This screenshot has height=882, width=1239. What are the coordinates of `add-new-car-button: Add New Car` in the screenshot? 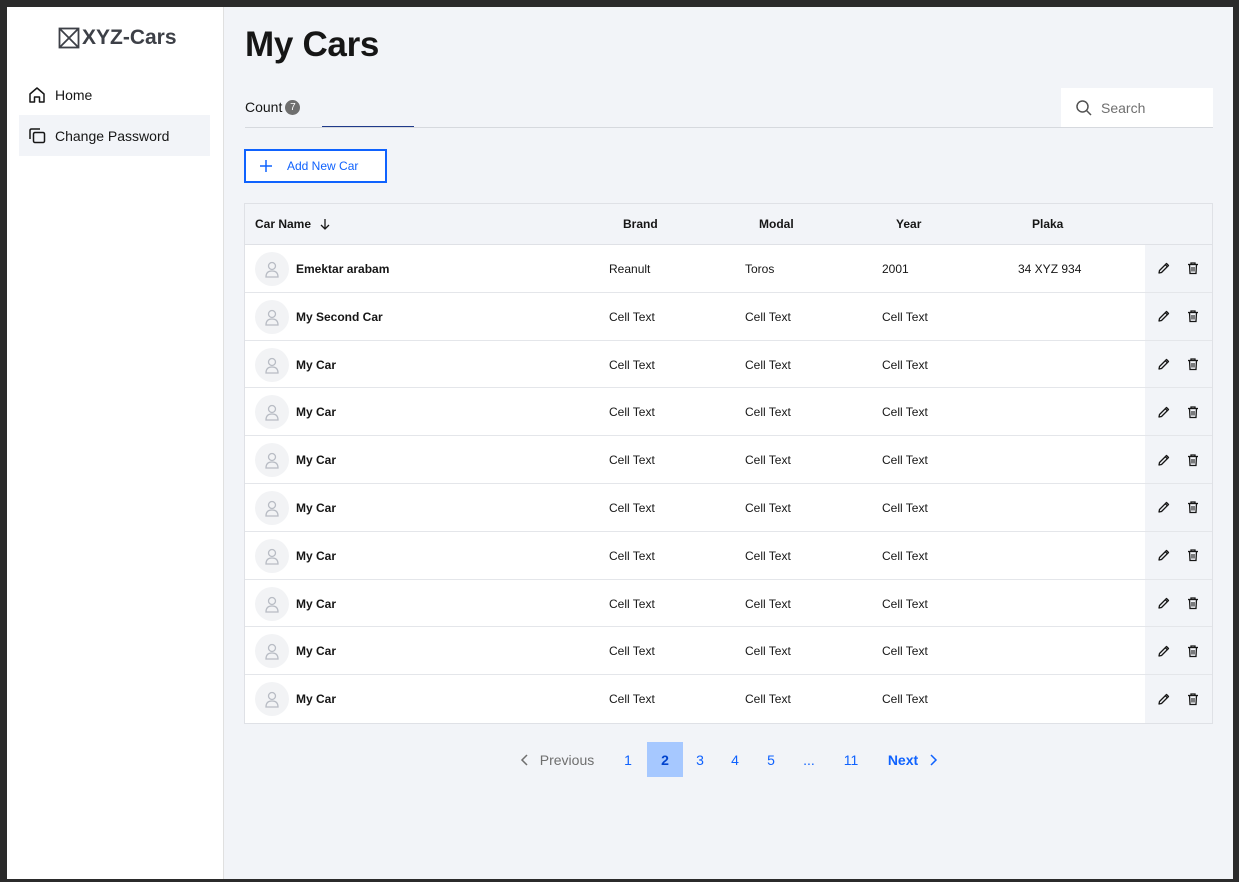 It's located at (315, 166).